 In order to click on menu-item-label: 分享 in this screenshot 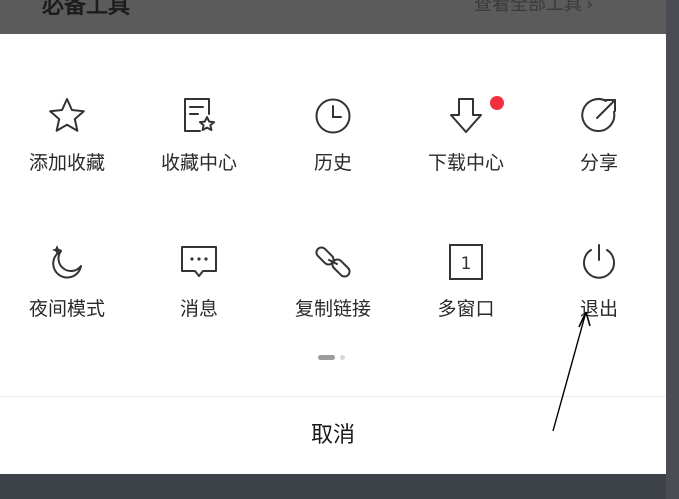, I will do `click(598, 163)`.